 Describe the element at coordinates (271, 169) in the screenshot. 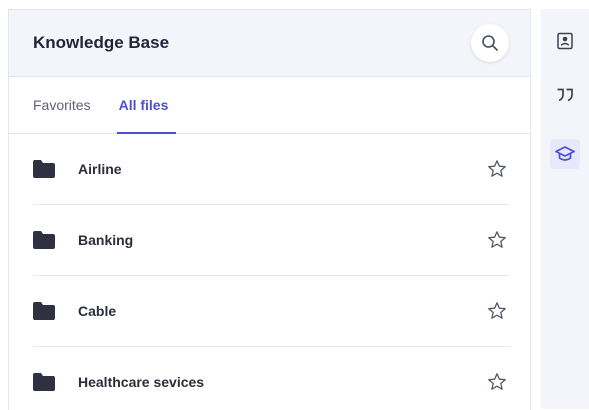

I see `list-item-airline: Airline` at that location.